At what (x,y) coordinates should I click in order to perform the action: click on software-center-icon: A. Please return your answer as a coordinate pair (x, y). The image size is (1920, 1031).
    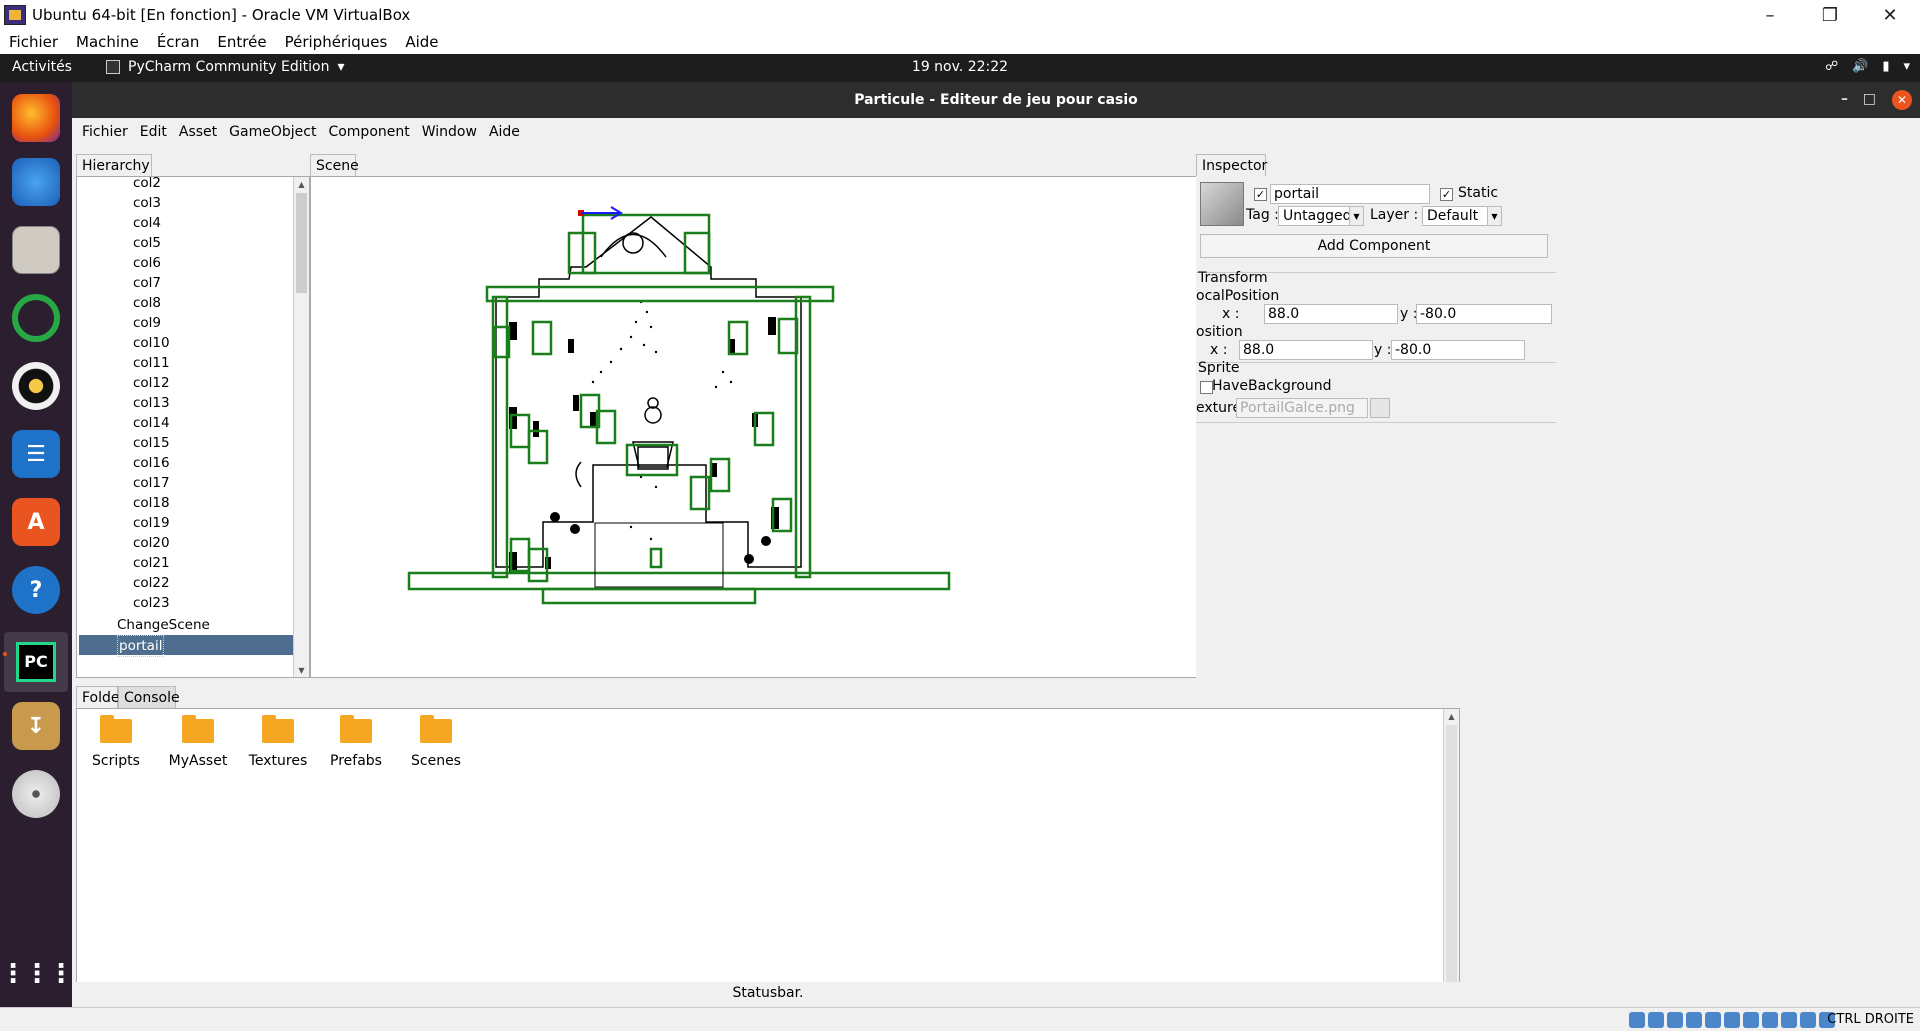
    Looking at the image, I should click on (36, 522).